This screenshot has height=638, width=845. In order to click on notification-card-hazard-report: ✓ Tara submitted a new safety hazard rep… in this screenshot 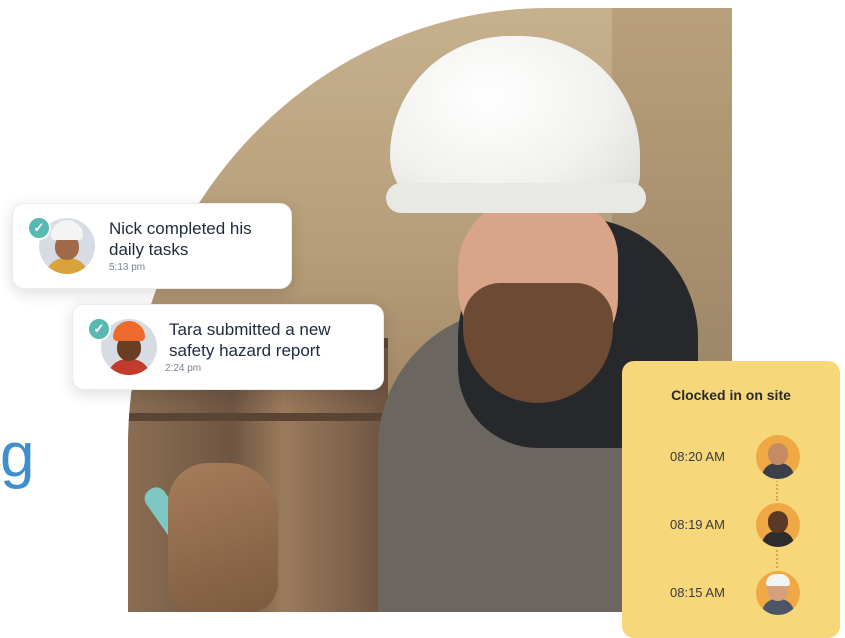, I will do `click(228, 347)`.